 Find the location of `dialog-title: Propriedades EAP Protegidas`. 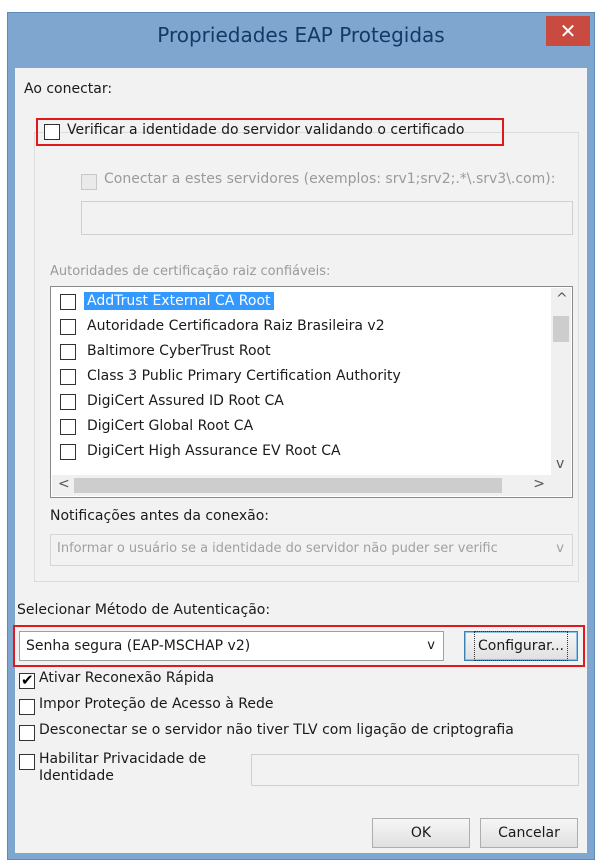

dialog-title: Propriedades EAP Protegidas is located at coordinates (301, 35).